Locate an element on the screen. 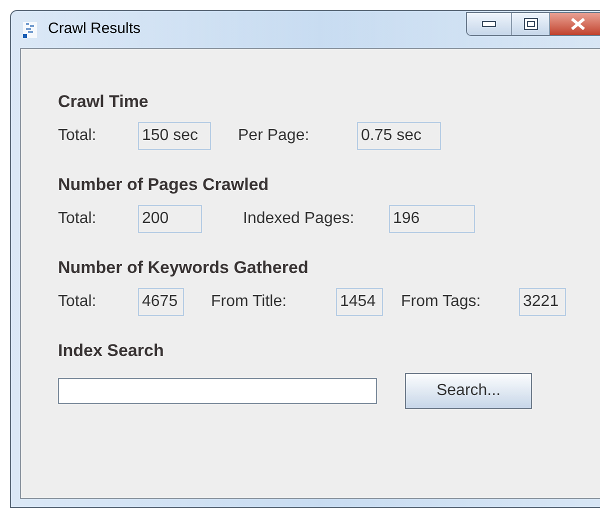 The width and height of the screenshot is (600, 512). value-field: 200 is located at coordinates (170, 219).